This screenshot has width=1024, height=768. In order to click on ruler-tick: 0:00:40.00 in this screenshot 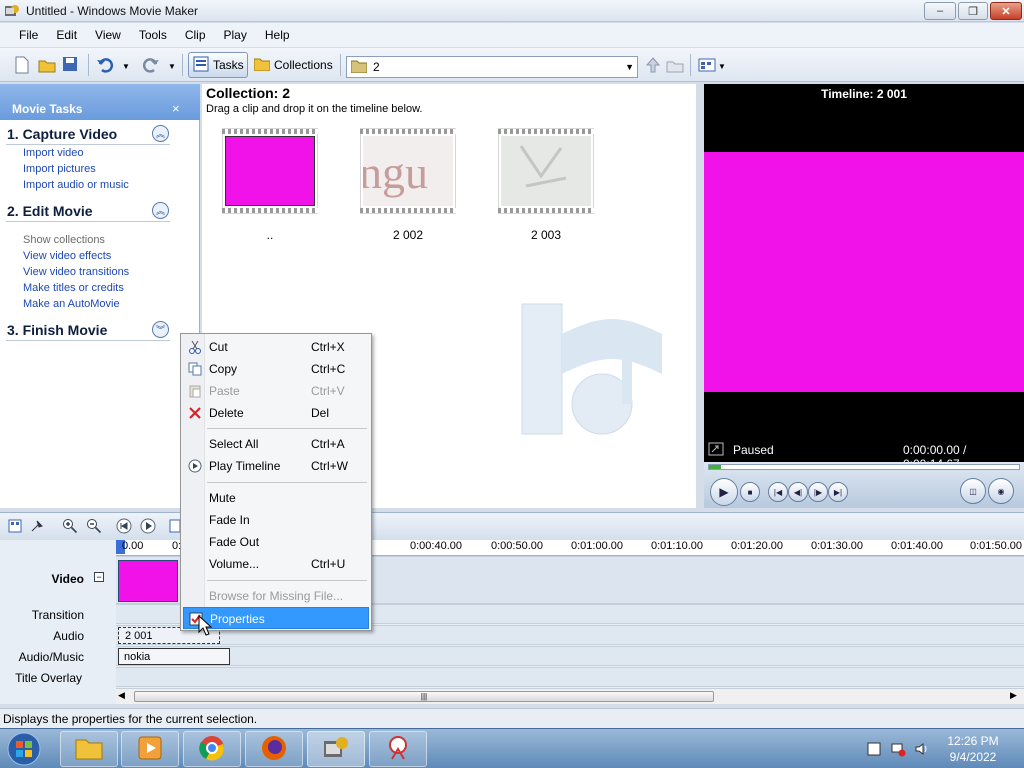, I will do `click(436, 546)`.